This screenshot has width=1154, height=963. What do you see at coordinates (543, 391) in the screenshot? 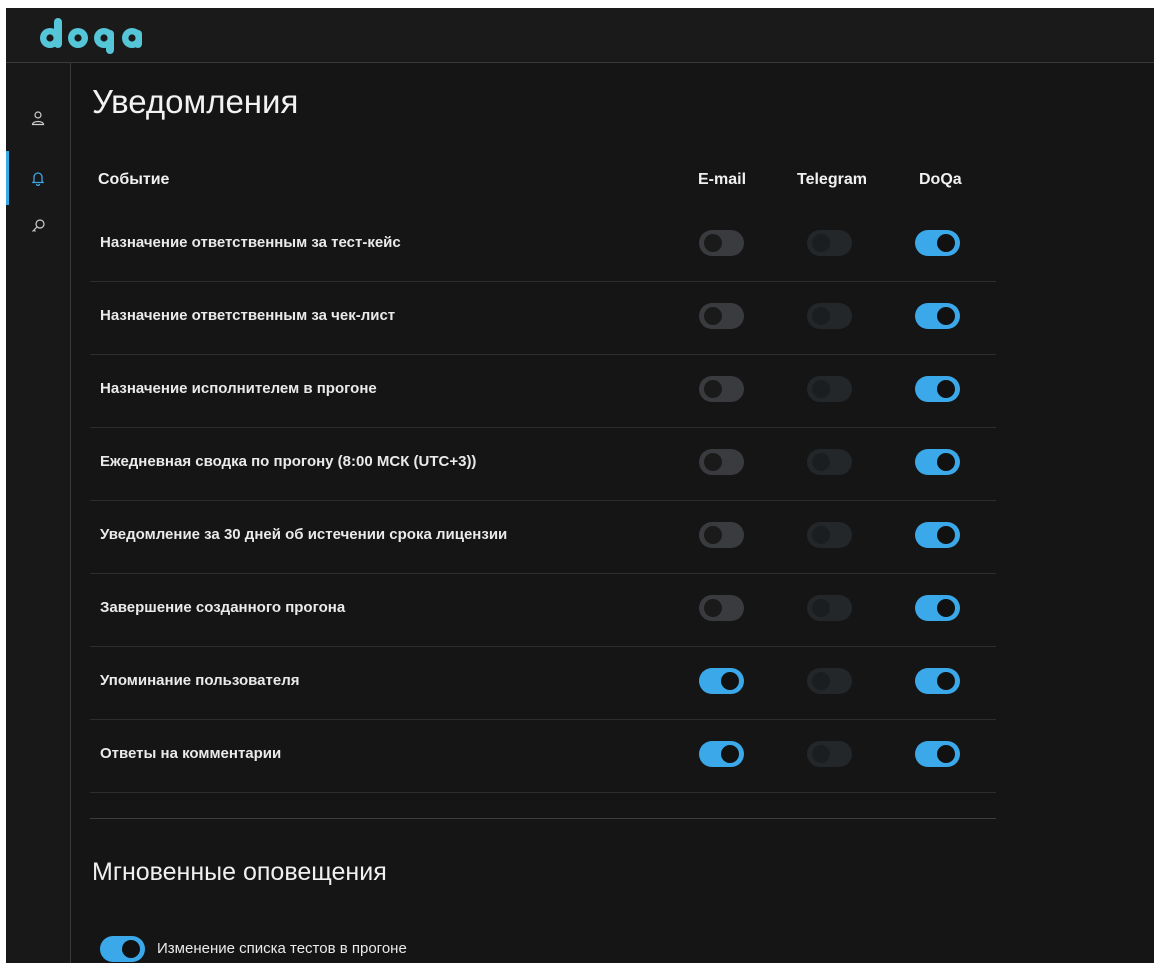
I see `table-row: Назначение исполнителем в прогоне` at bounding box center [543, 391].